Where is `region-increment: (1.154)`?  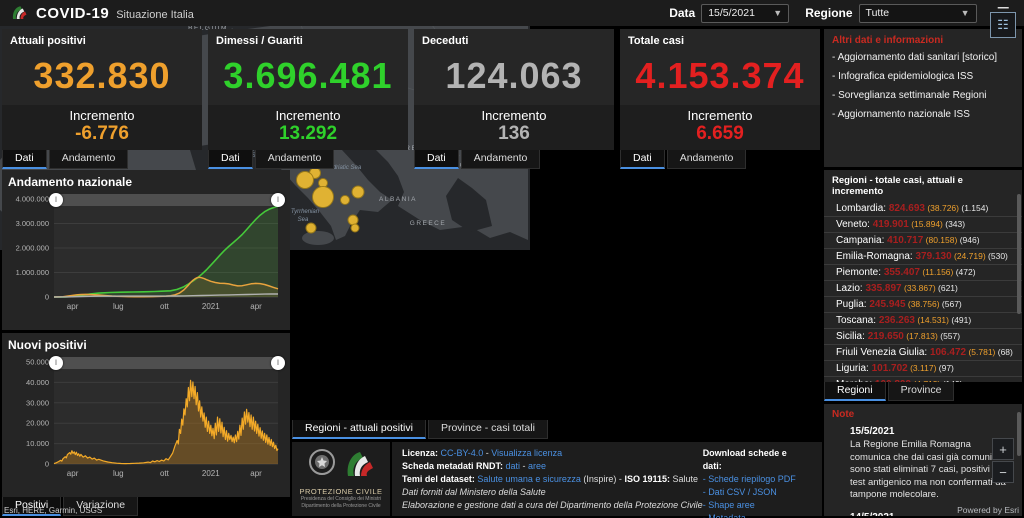 region-increment: (1.154) is located at coordinates (974, 208).